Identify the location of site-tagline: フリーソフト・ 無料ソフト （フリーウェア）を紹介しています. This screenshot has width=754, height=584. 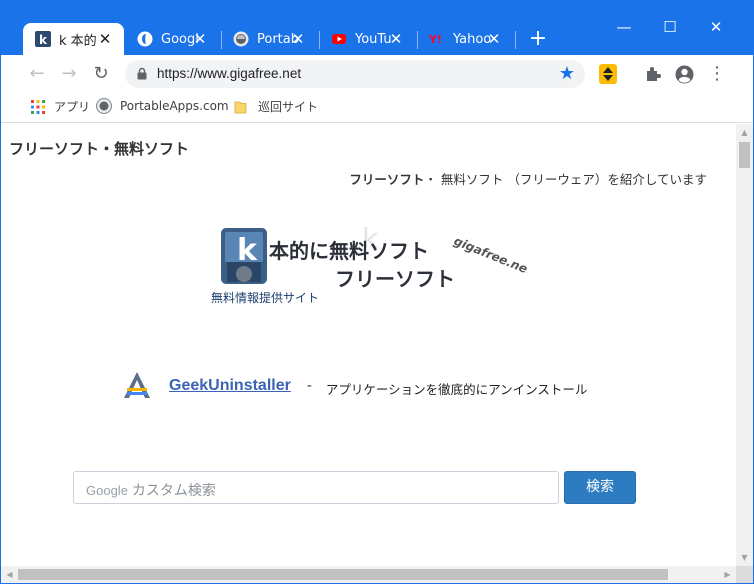
(528, 178).